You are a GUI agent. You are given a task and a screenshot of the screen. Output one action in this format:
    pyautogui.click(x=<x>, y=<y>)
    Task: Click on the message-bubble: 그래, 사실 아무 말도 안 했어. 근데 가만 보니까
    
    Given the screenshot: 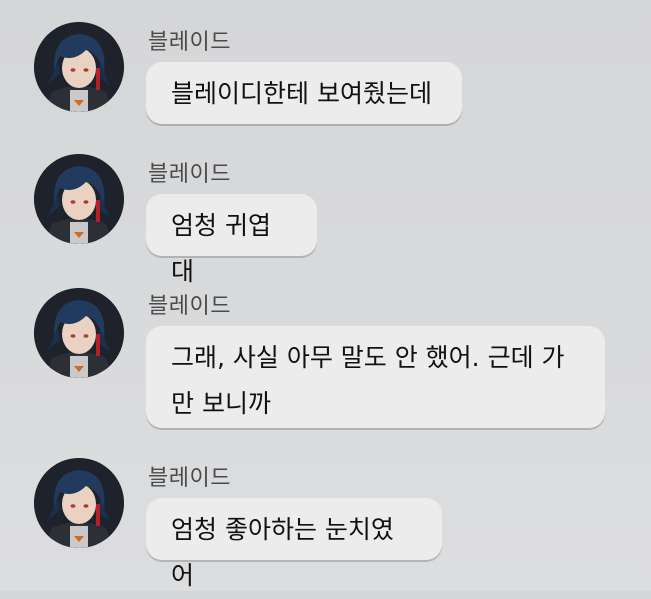 What is the action you would take?
    pyautogui.click(x=375, y=377)
    